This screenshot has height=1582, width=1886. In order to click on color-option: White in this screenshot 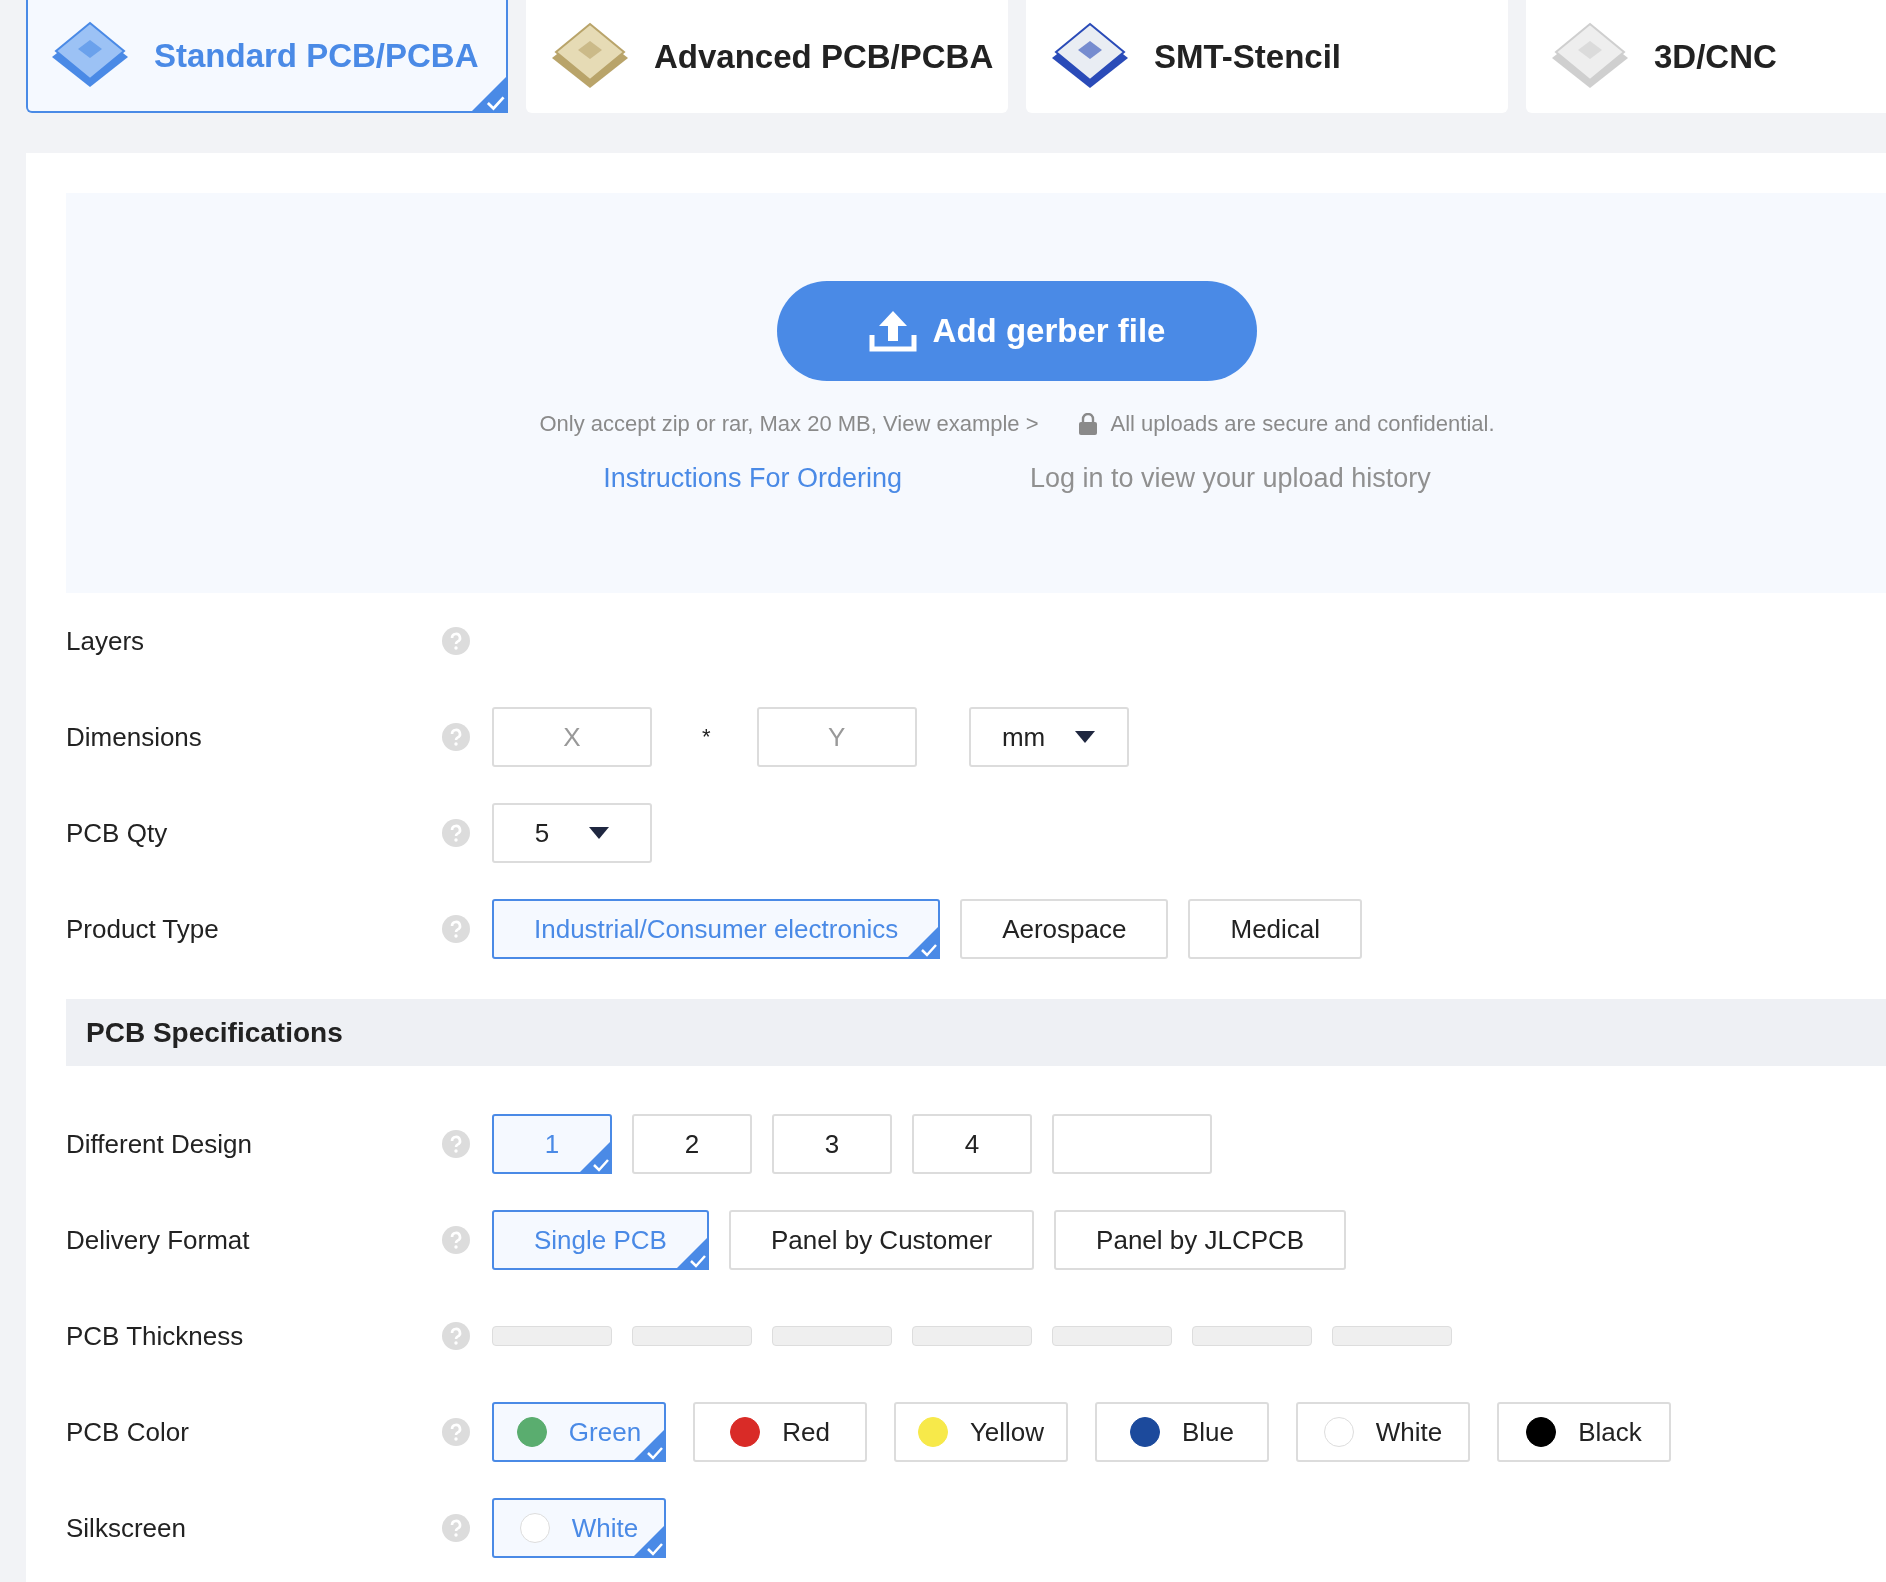, I will do `click(1383, 1432)`.